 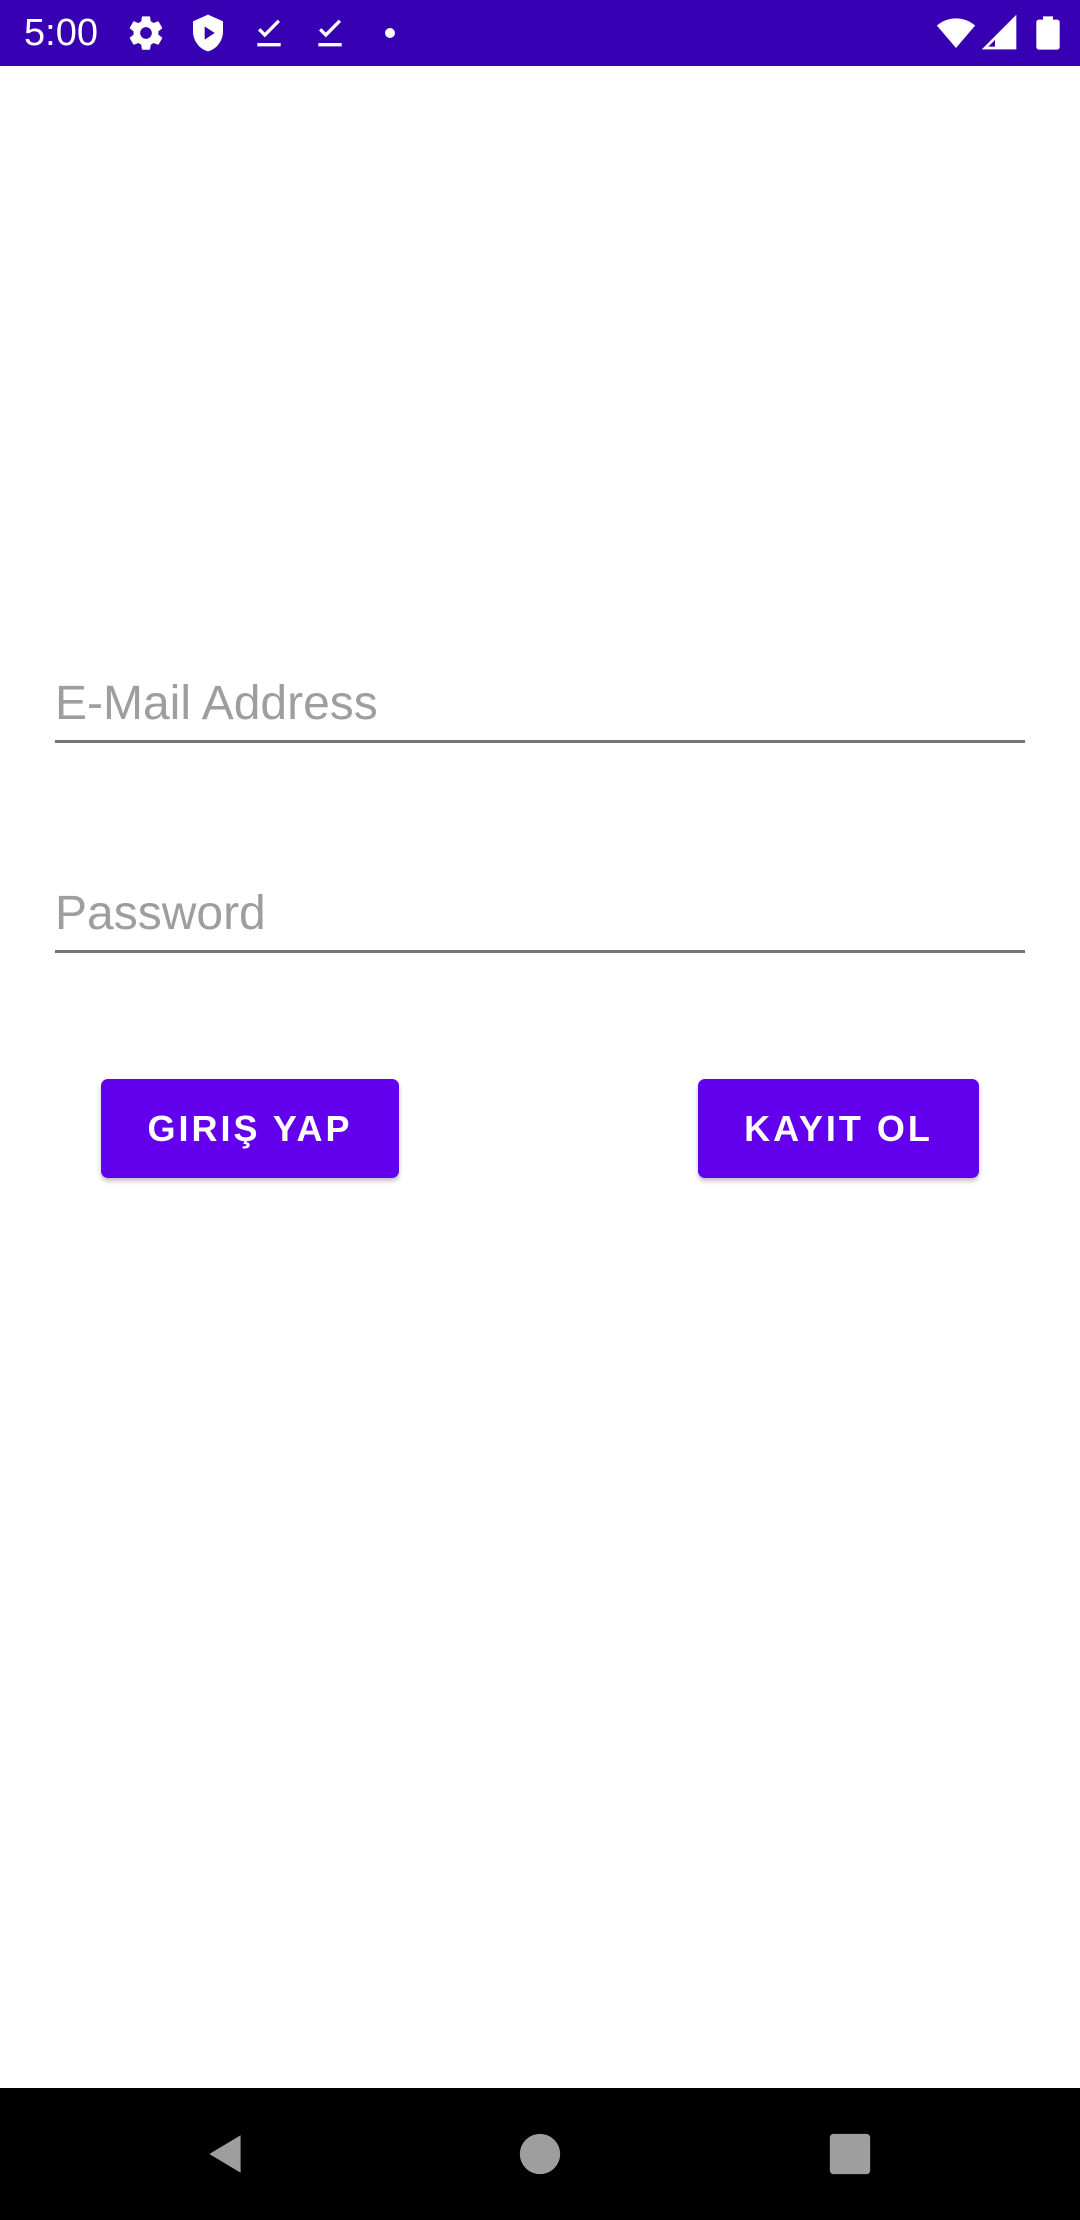 What do you see at coordinates (146, 33) in the screenshot?
I see `gear-icon` at bounding box center [146, 33].